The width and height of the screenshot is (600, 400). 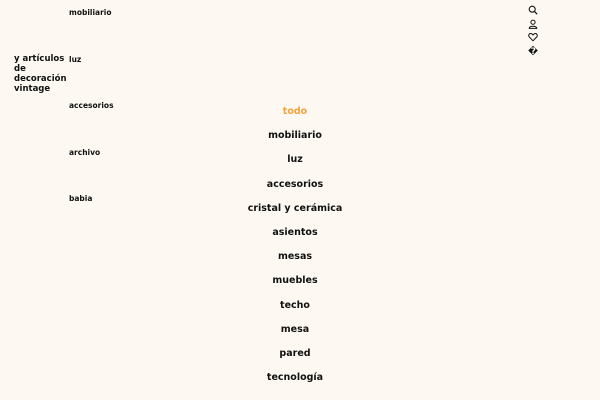 What do you see at coordinates (533, 38) in the screenshot?
I see `heart-icon` at bounding box center [533, 38].